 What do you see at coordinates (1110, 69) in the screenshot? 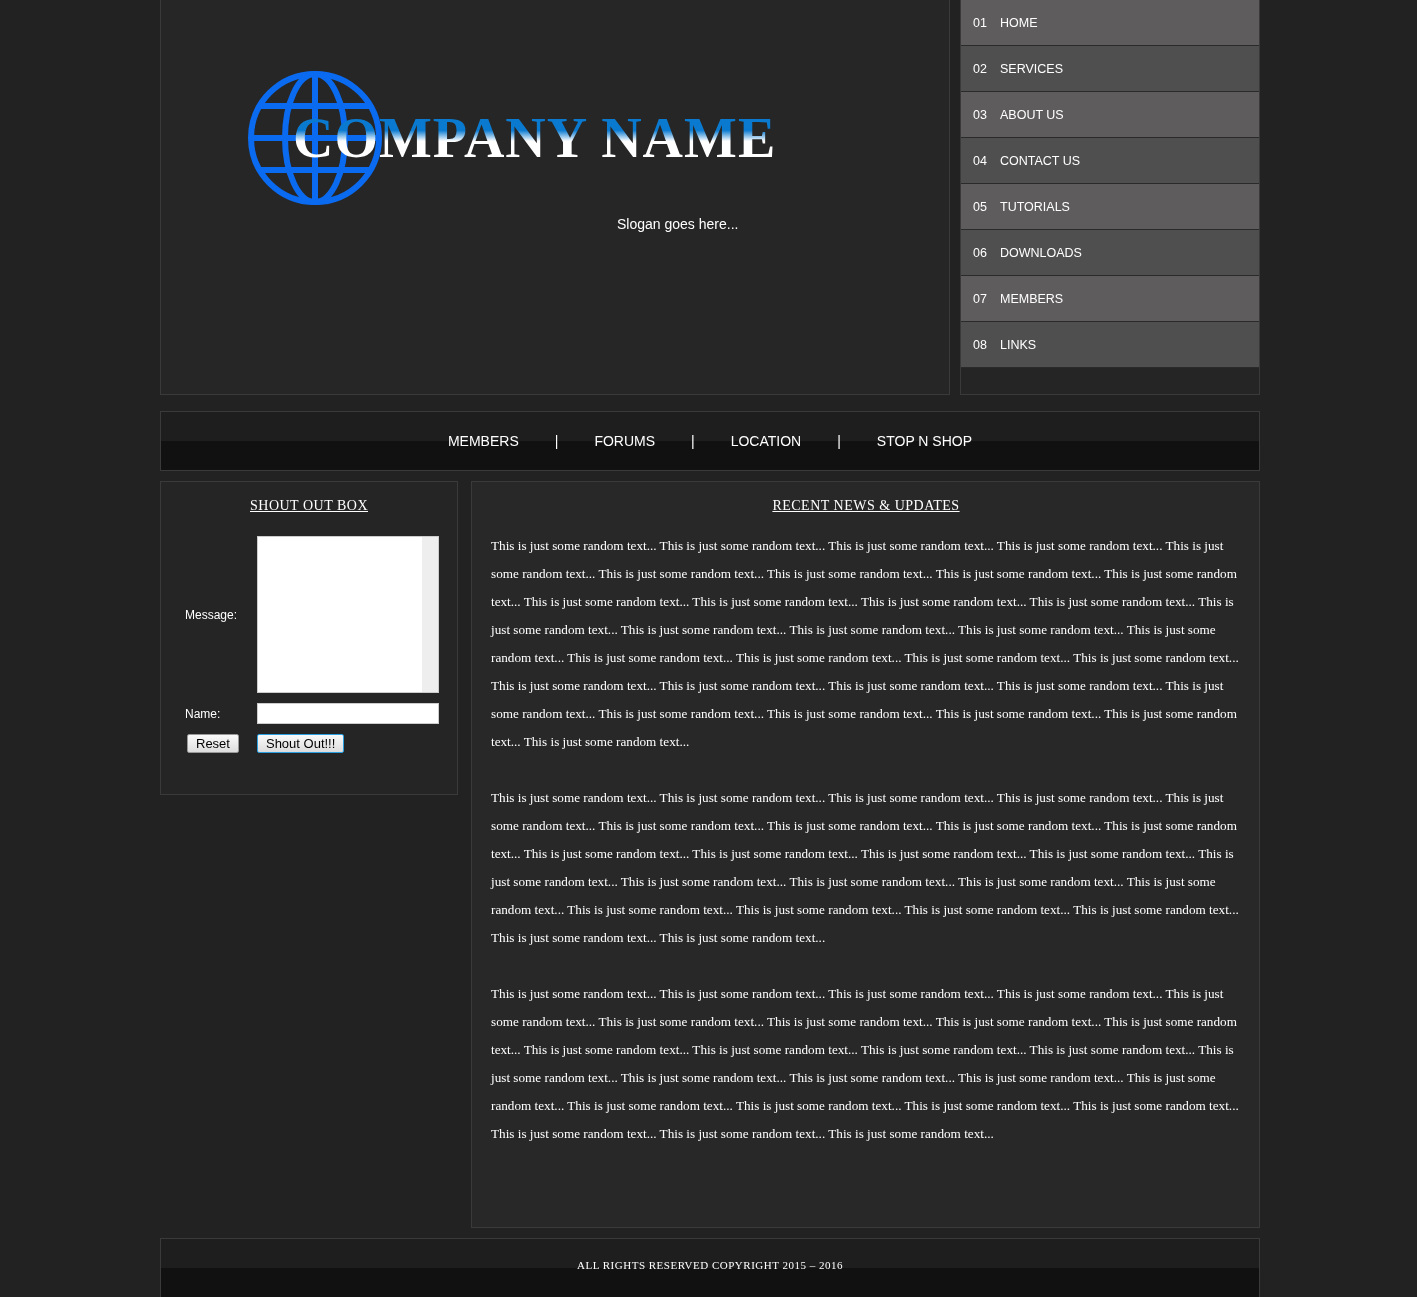
I see `menu-item: 02 SERVICES` at bounding box center [1110, 69].